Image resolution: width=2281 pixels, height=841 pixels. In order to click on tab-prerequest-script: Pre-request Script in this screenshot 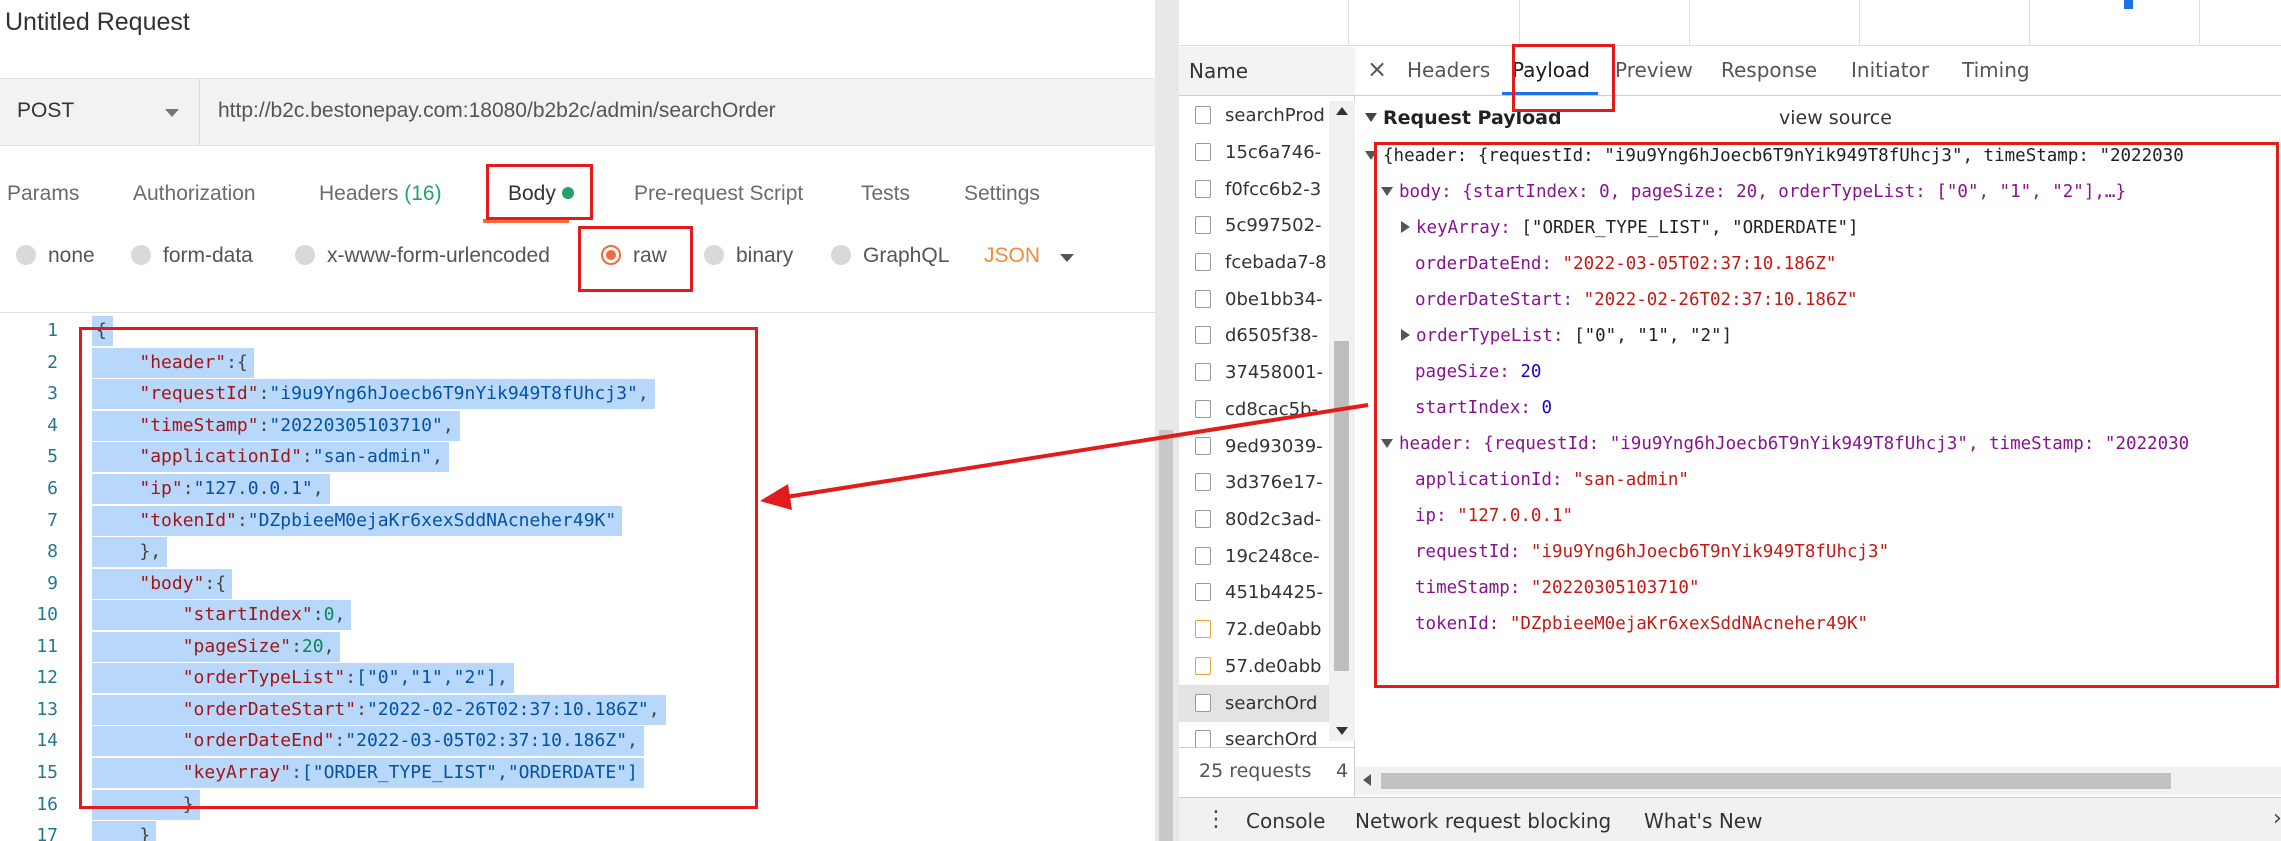, I will do `click(718, 194)`.